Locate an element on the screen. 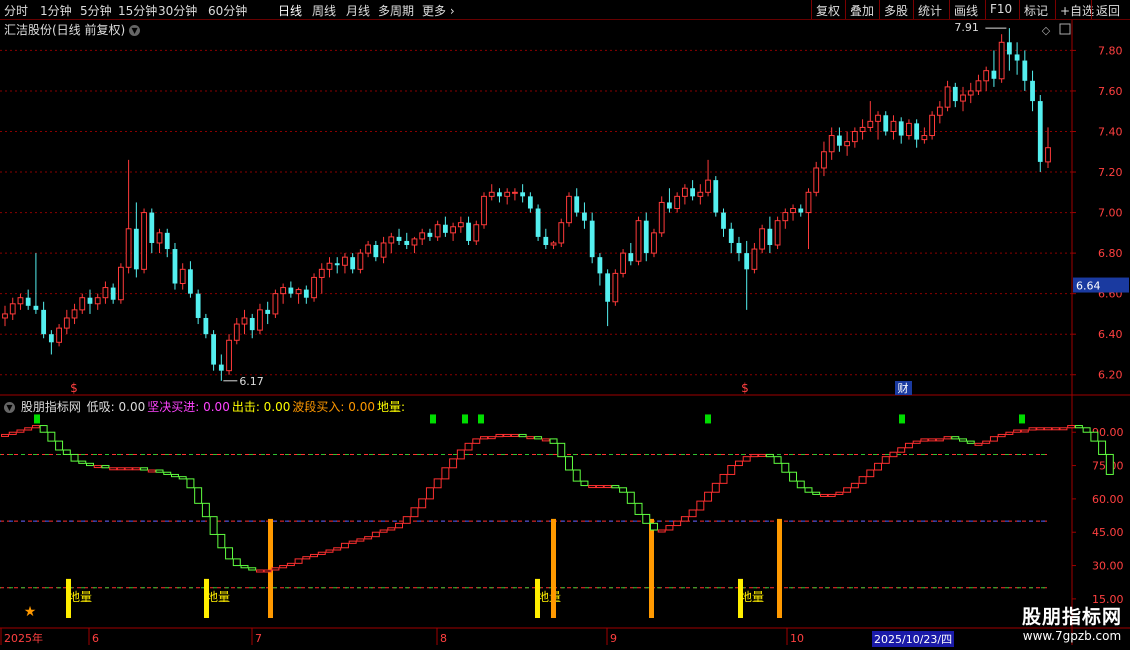 Image resolution: width=1130 pixels, height=650 pixels. price-tick-label: 7.40 is located at coordinates (1110, 131).